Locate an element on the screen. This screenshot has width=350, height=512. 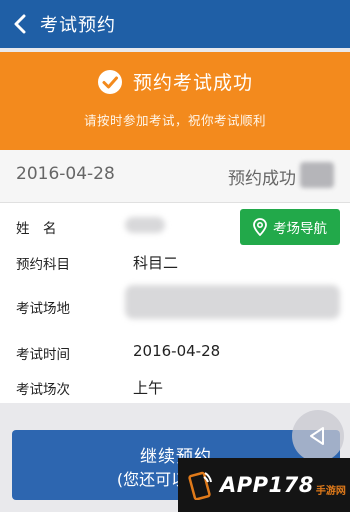
session-label: 考试场次 is located at coordinates (43, 390).